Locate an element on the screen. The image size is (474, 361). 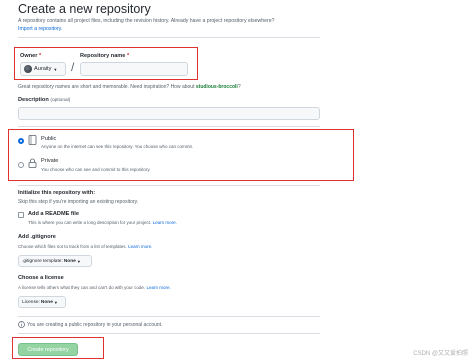
gitignore-select: .gitignore template: None ▼ is located at coordinates (55, 261).